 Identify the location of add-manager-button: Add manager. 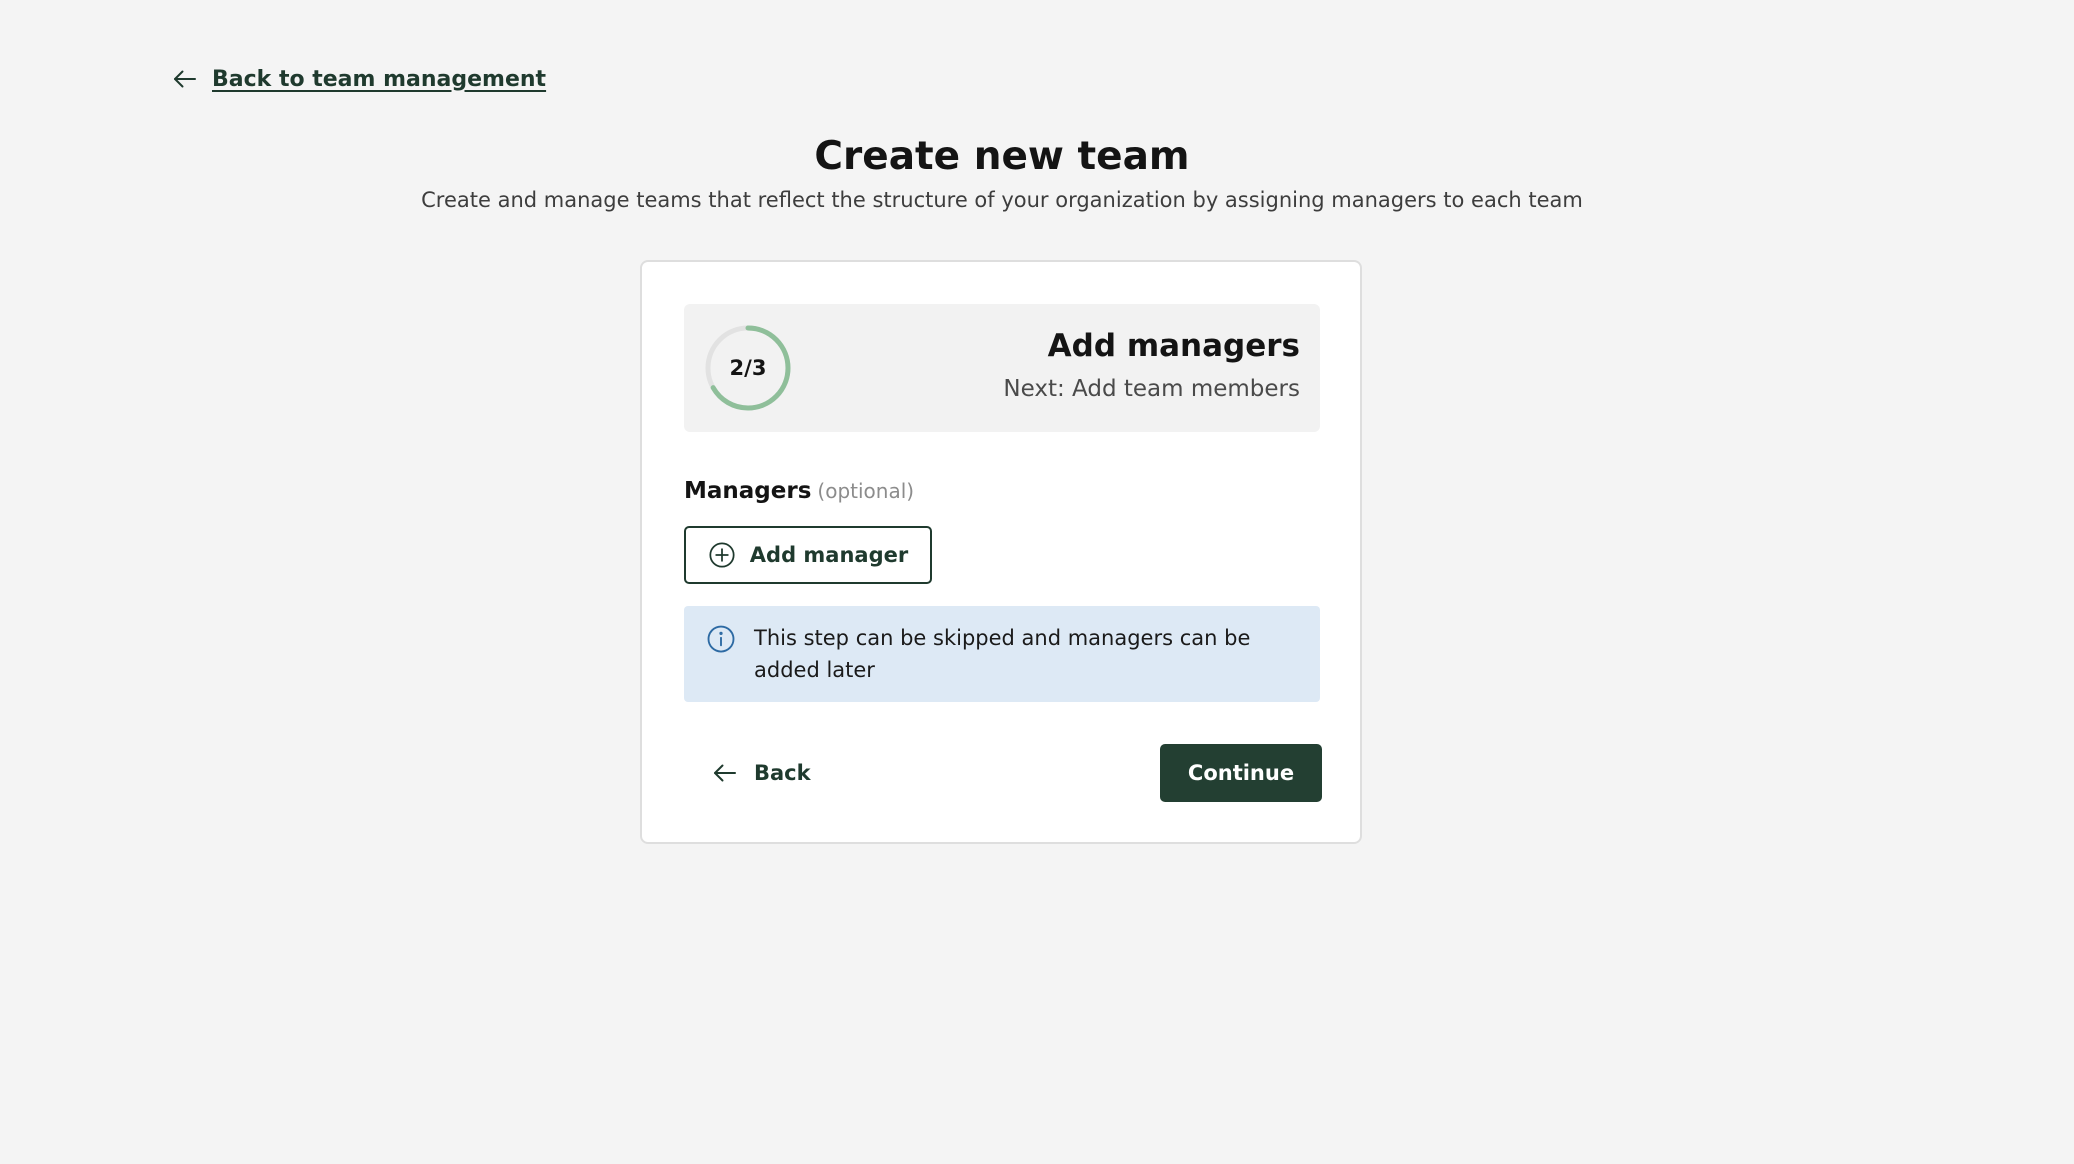
(808, 555).